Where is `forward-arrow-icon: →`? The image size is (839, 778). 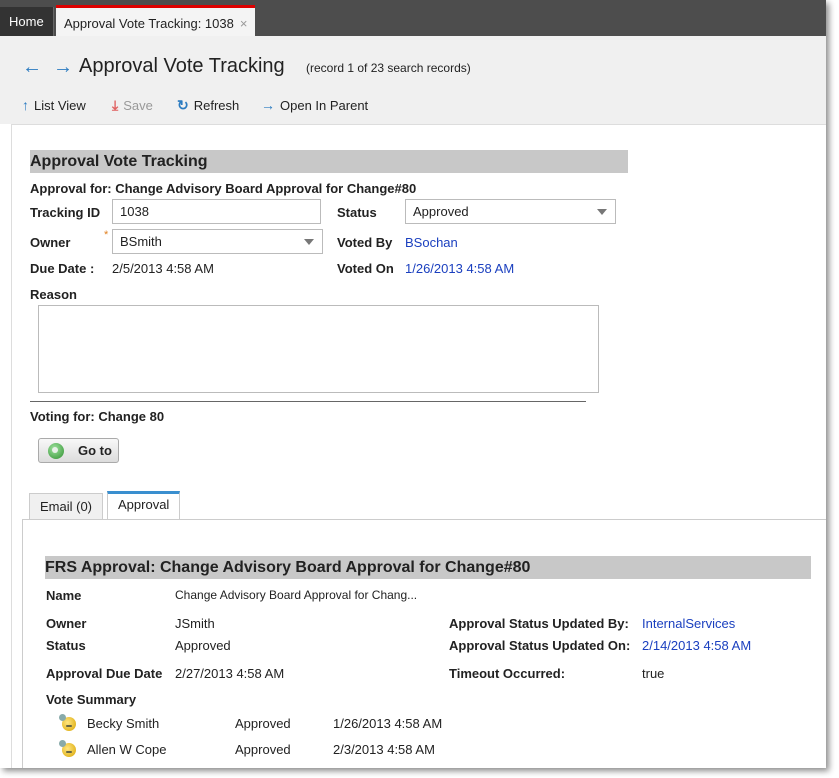
forward-arrow-icon: → is located at coordinates (63, 67).